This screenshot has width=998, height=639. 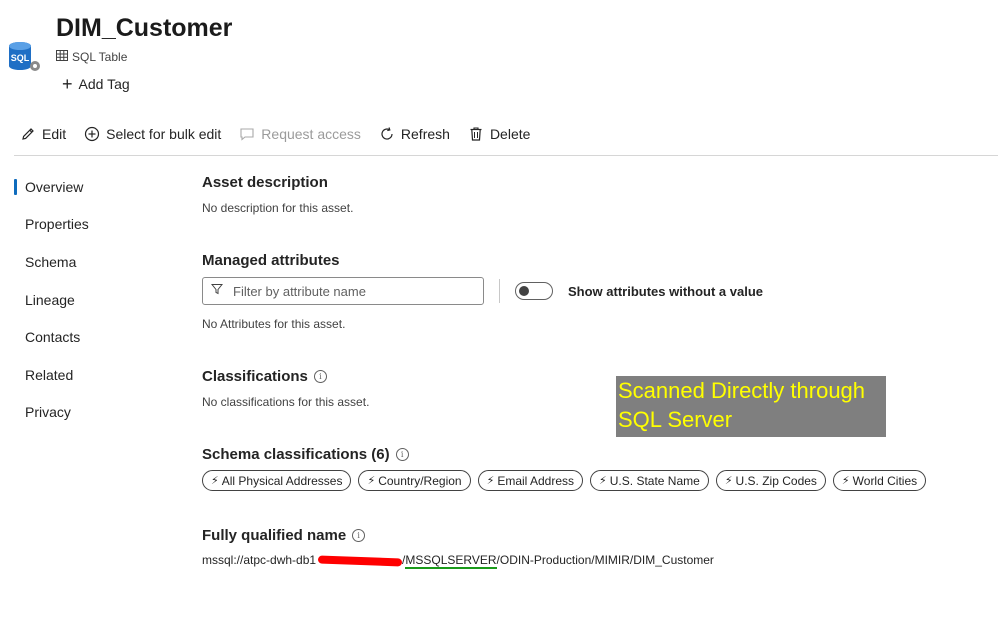 I want to click on filter-funnel-icon, so click(x=217, y=291).